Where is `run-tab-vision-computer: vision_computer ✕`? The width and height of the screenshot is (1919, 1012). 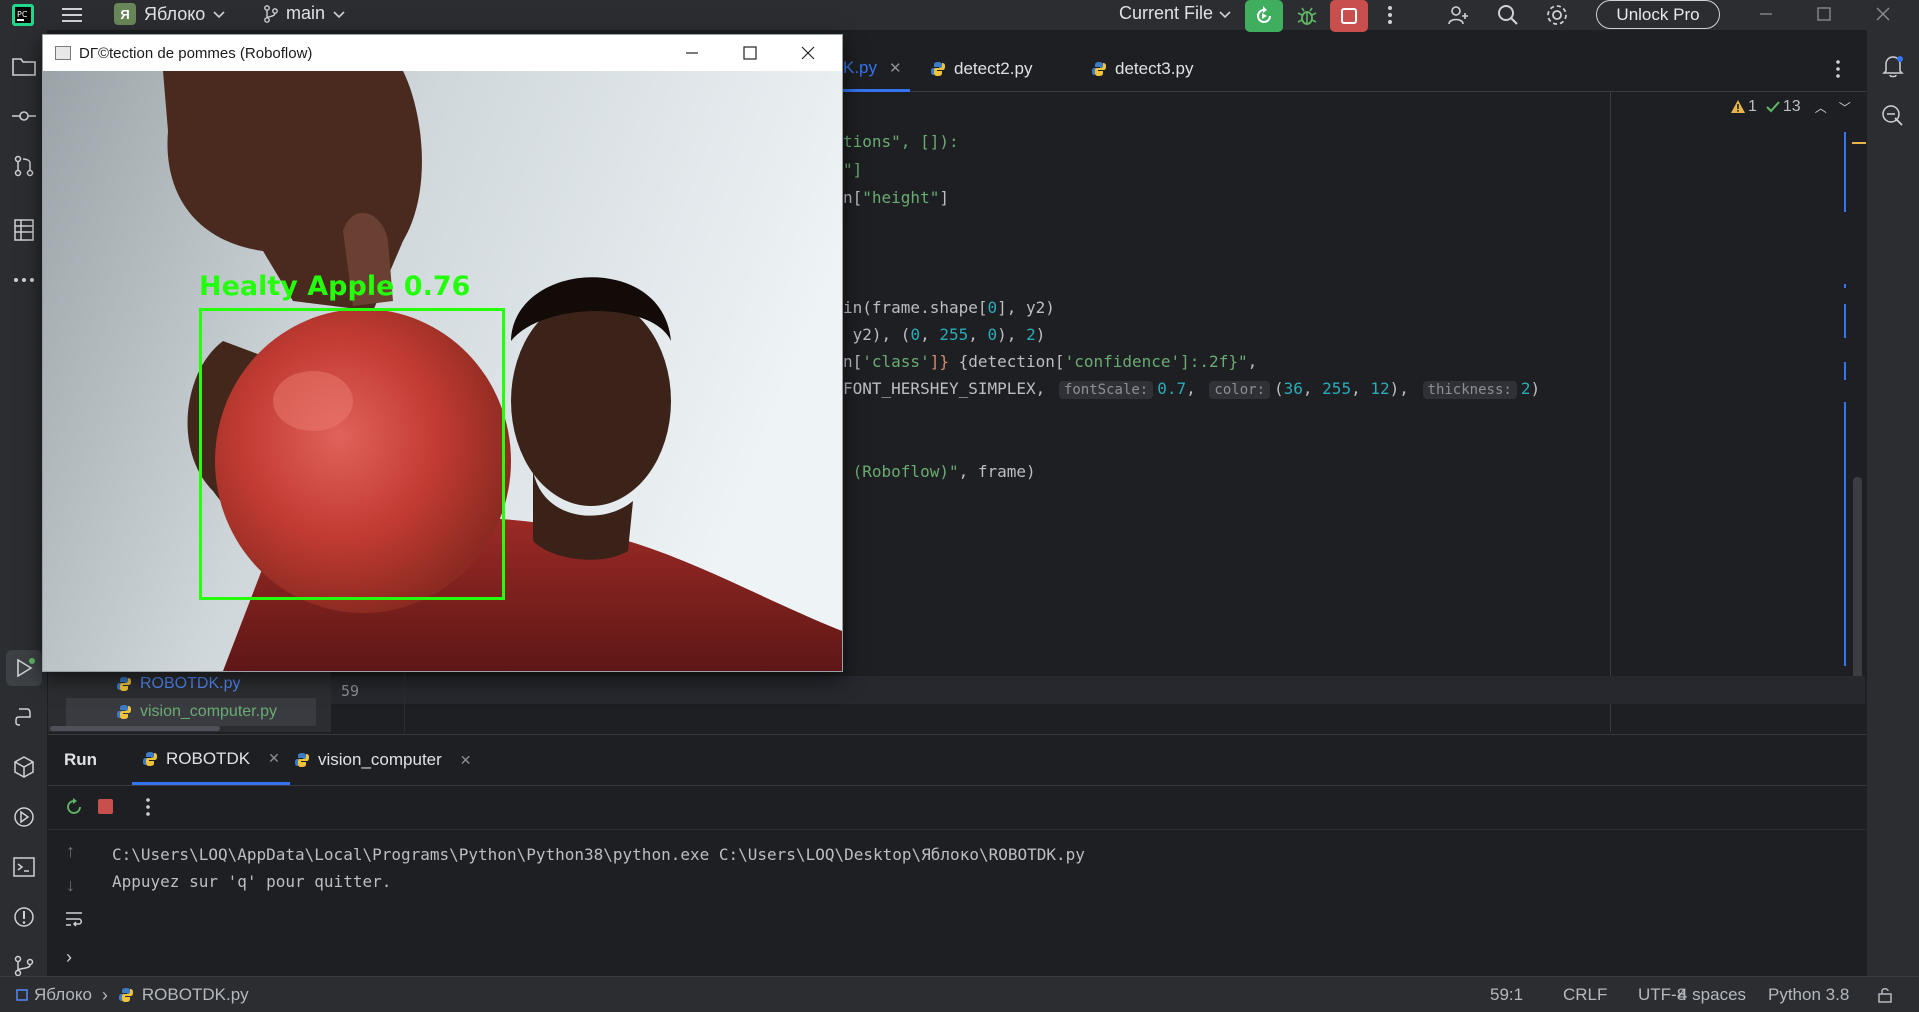
run-tab-vision-computer: vision_computer ✕ is located at coordinates (383, 760).